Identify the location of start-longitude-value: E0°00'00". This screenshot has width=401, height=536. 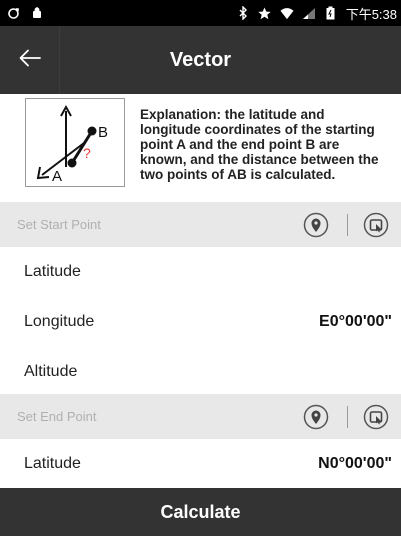
(355, 321).